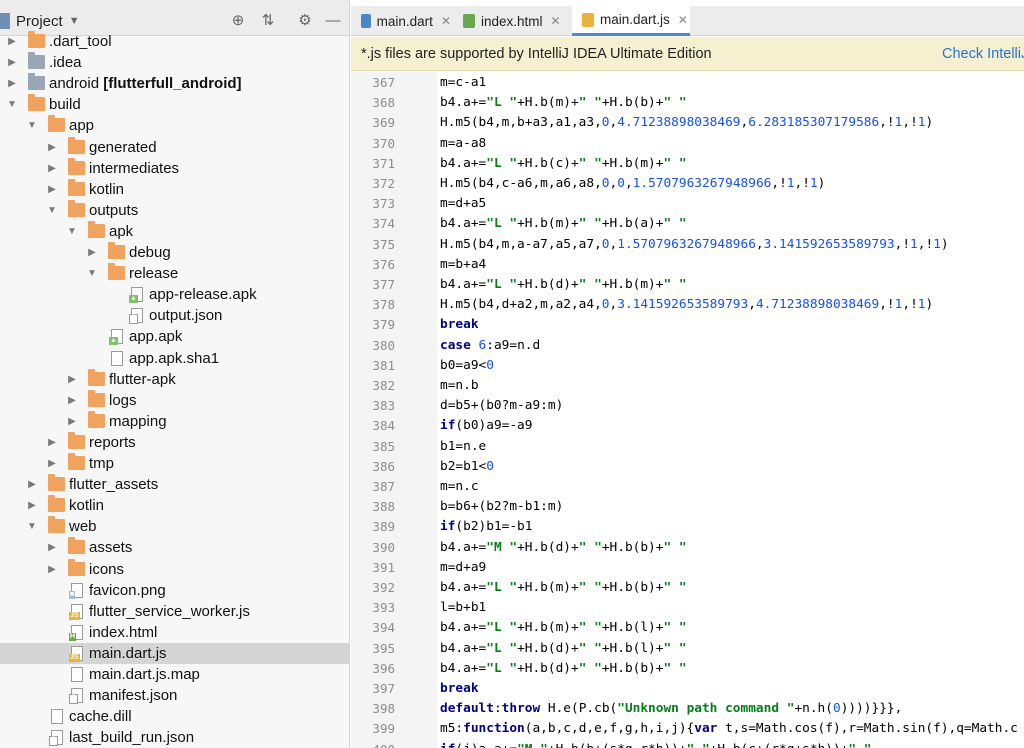  Describe the element at coordinates (268, 21) in the screenshot. I see `collapse-all-icon: ⇅` at that location.